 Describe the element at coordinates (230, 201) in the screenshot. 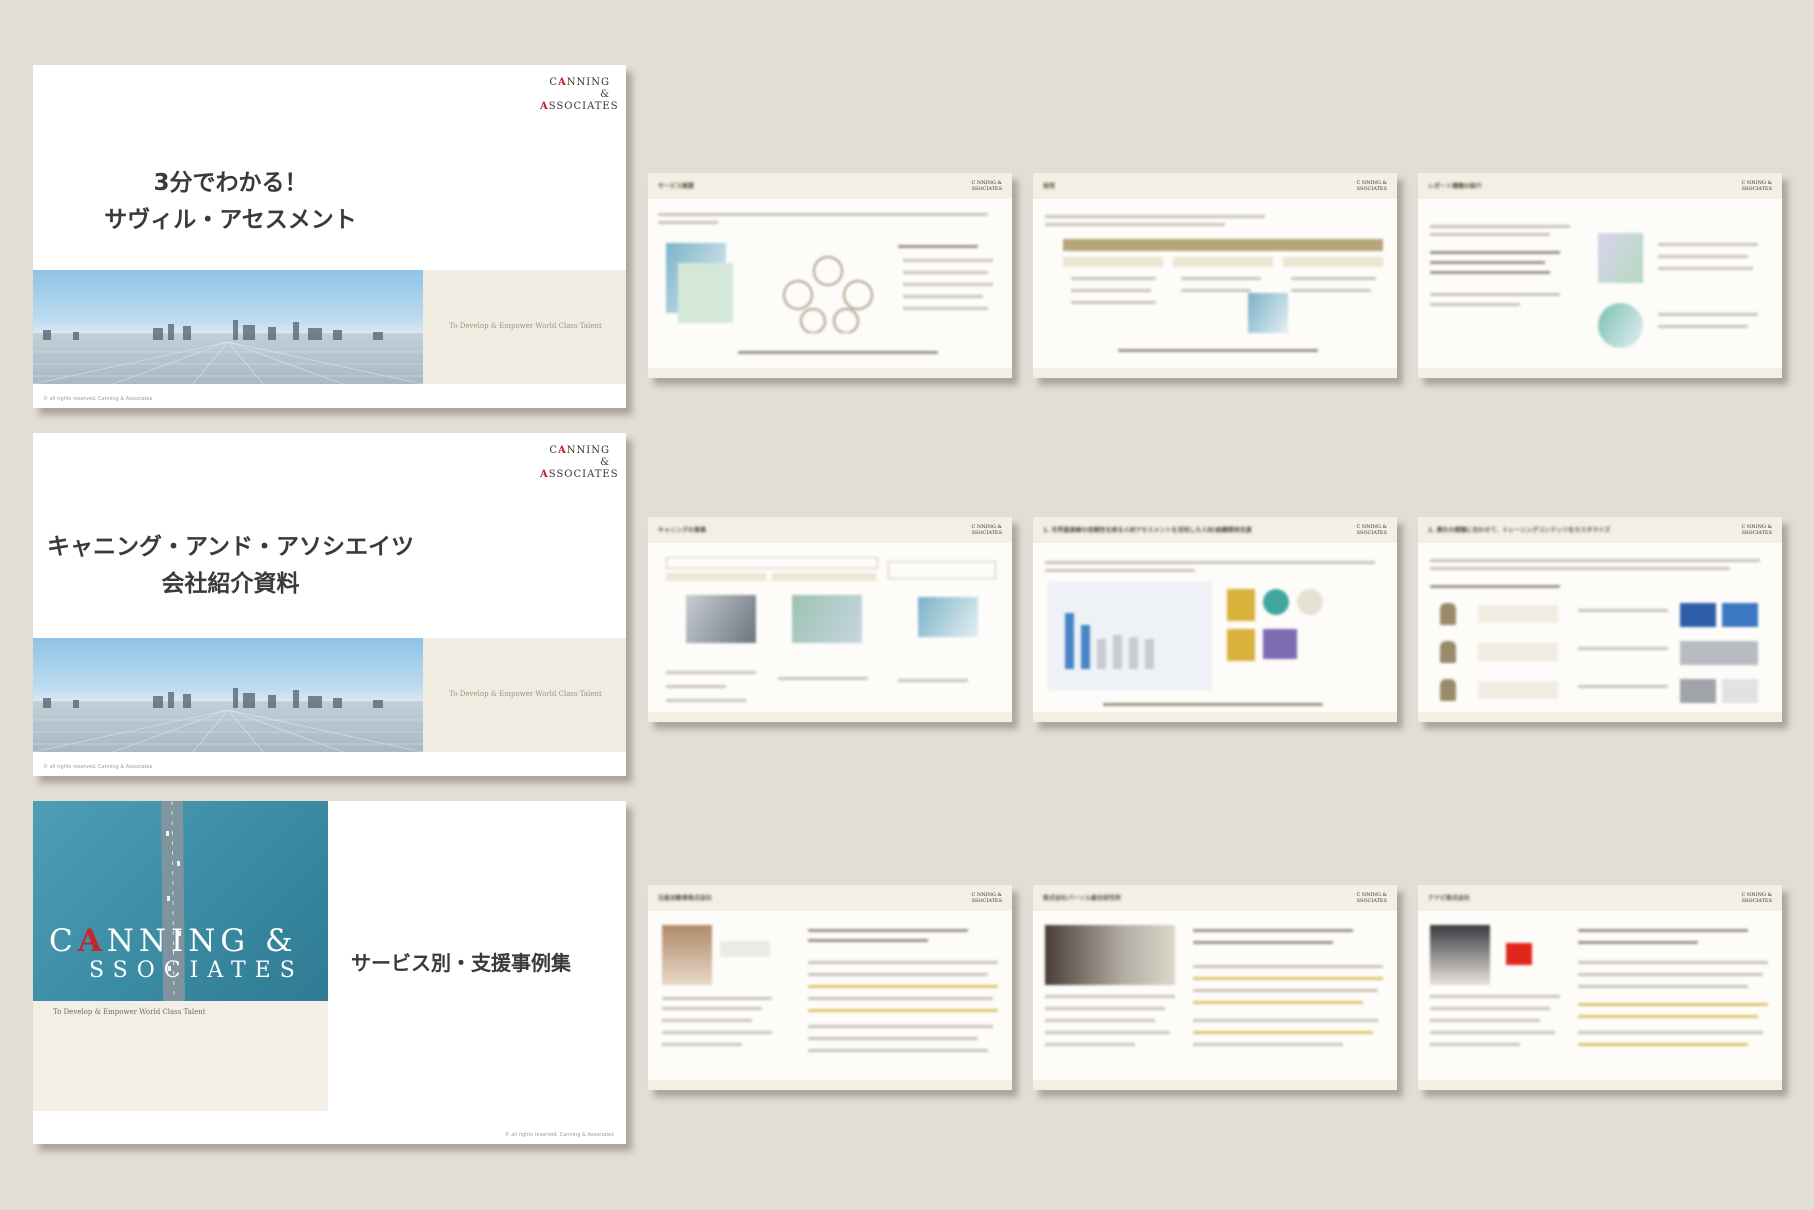

I see `cover-title: 3分でわかる！ サヴィル・アセスメント` at that location.